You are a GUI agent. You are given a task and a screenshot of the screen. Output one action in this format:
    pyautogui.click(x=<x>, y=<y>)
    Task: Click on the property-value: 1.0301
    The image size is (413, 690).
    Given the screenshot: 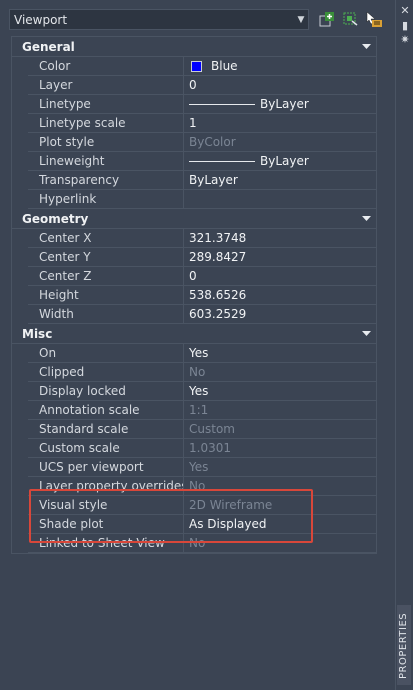 What is the action you would take?
    pyautogui.click(x=280, y=448)
    